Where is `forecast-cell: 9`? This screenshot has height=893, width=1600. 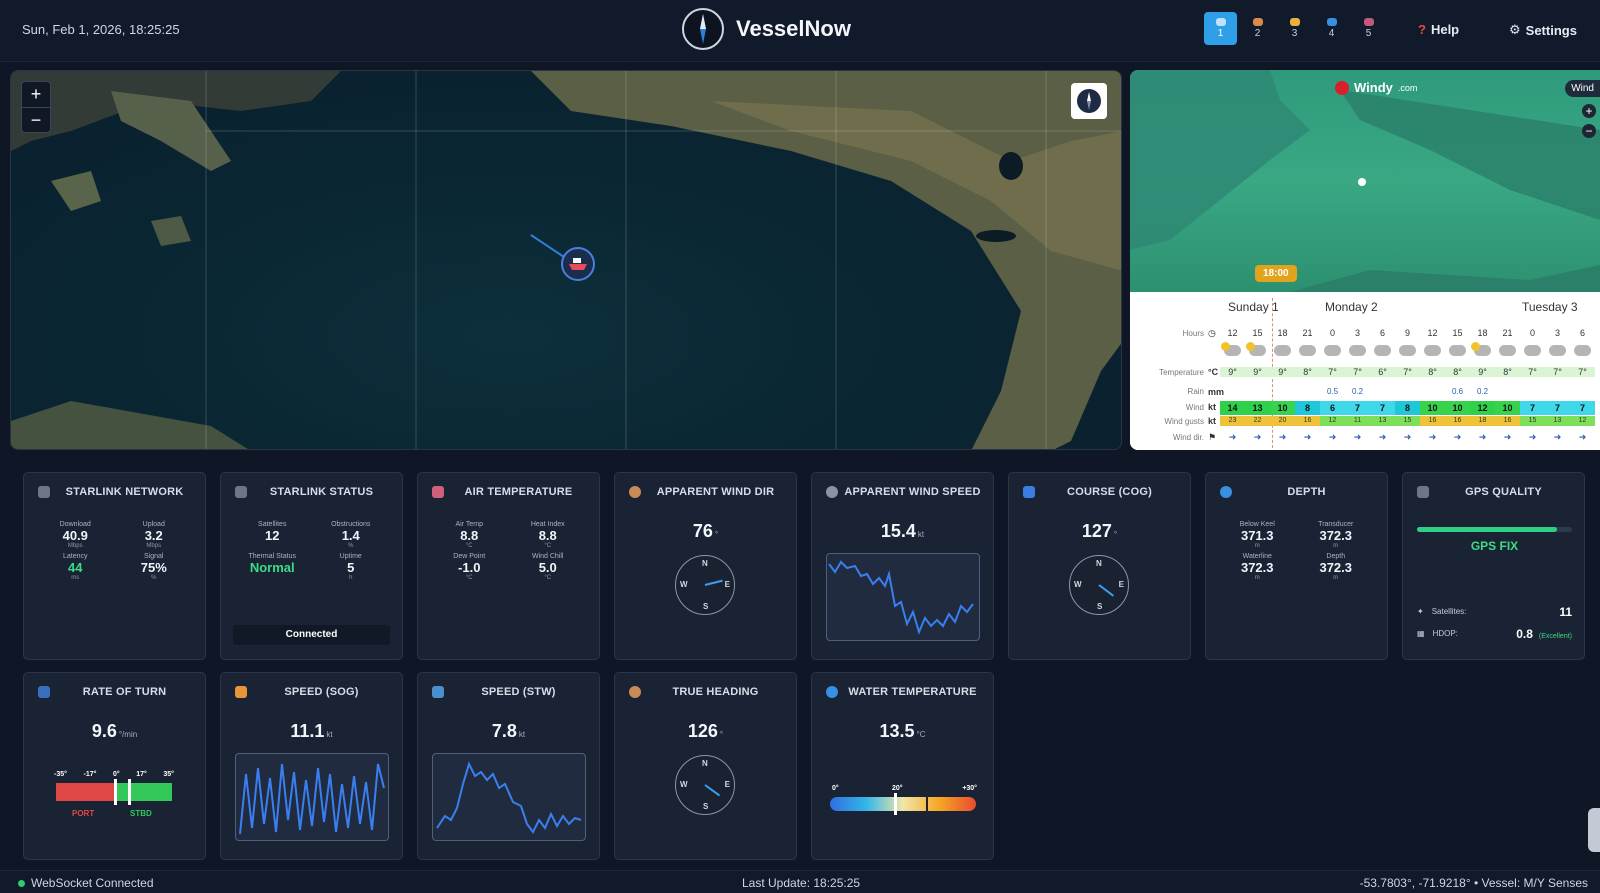
forecast-cell: 9 is located at coordinates (1407, 333).